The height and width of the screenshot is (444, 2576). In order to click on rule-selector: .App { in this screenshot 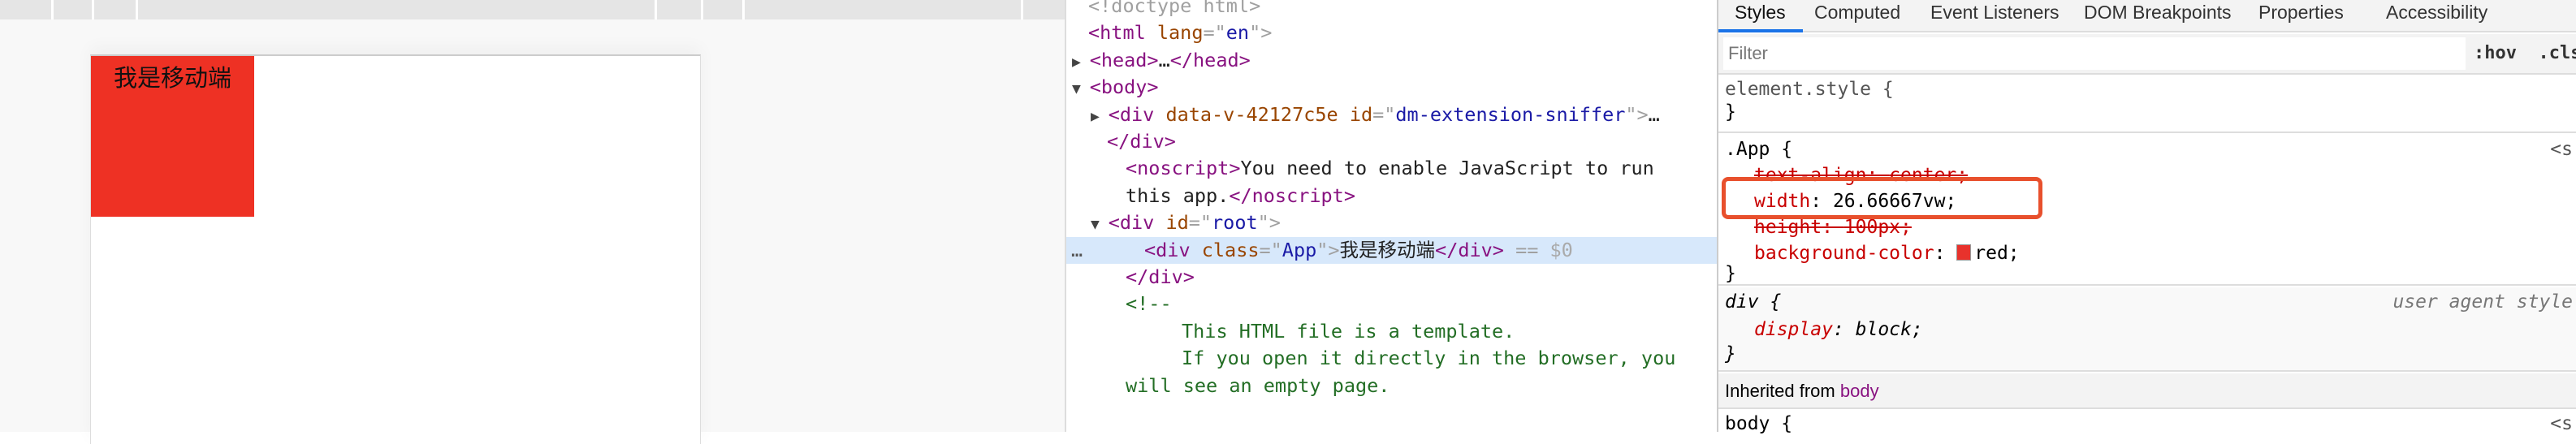, I will do `click(1759, 149)`.